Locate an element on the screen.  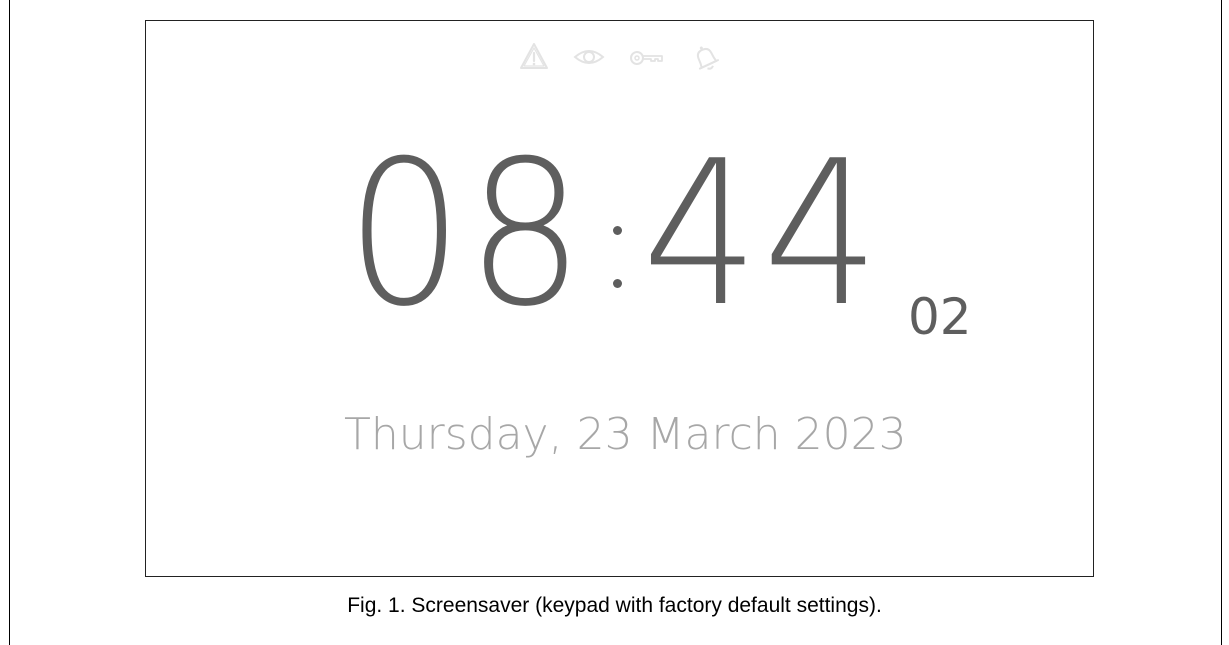
clock-colon is located at coordinates (617, 257).